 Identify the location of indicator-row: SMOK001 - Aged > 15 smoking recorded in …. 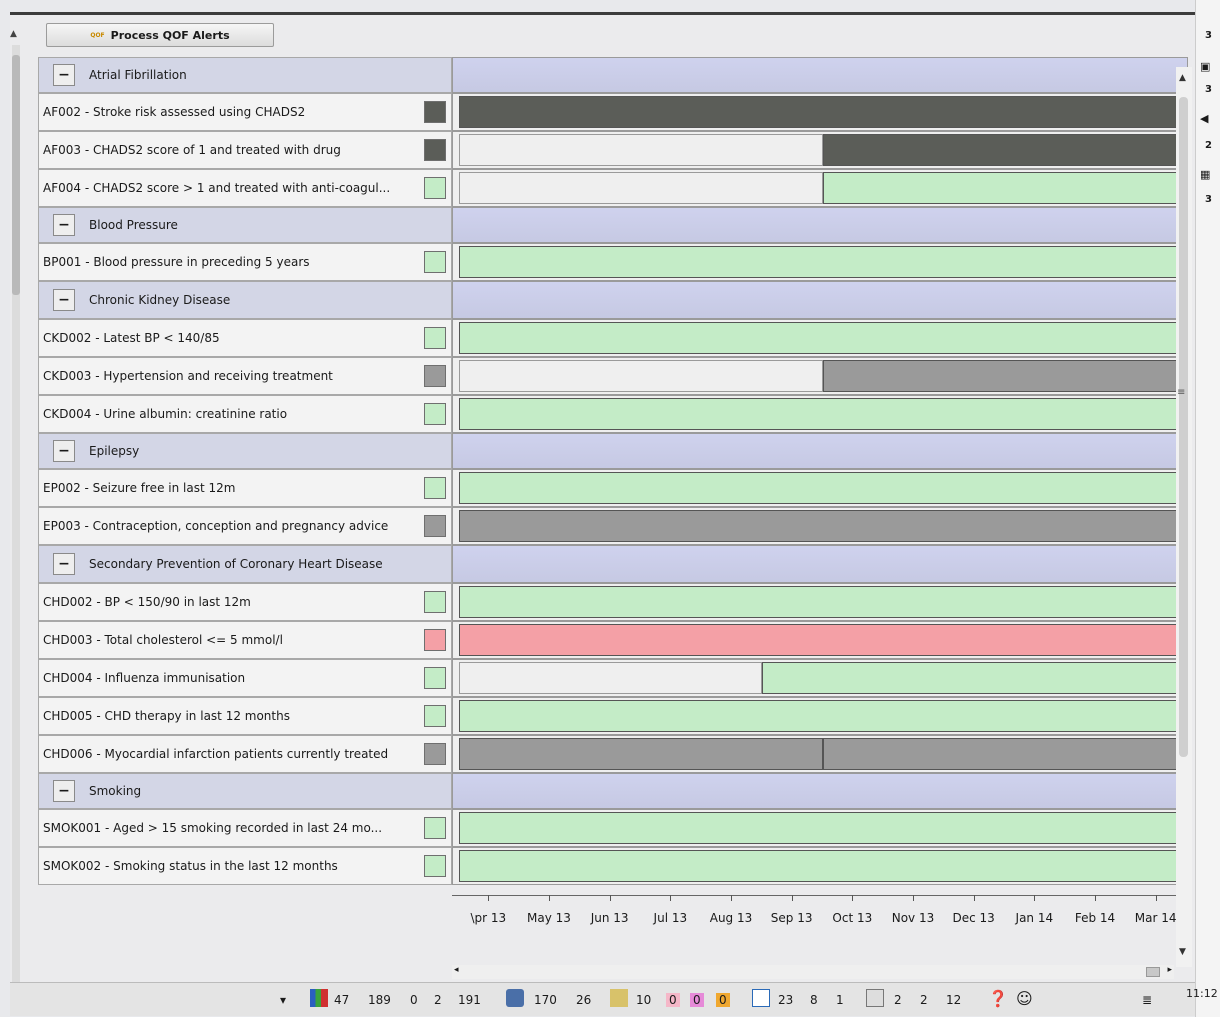
(613, 828).